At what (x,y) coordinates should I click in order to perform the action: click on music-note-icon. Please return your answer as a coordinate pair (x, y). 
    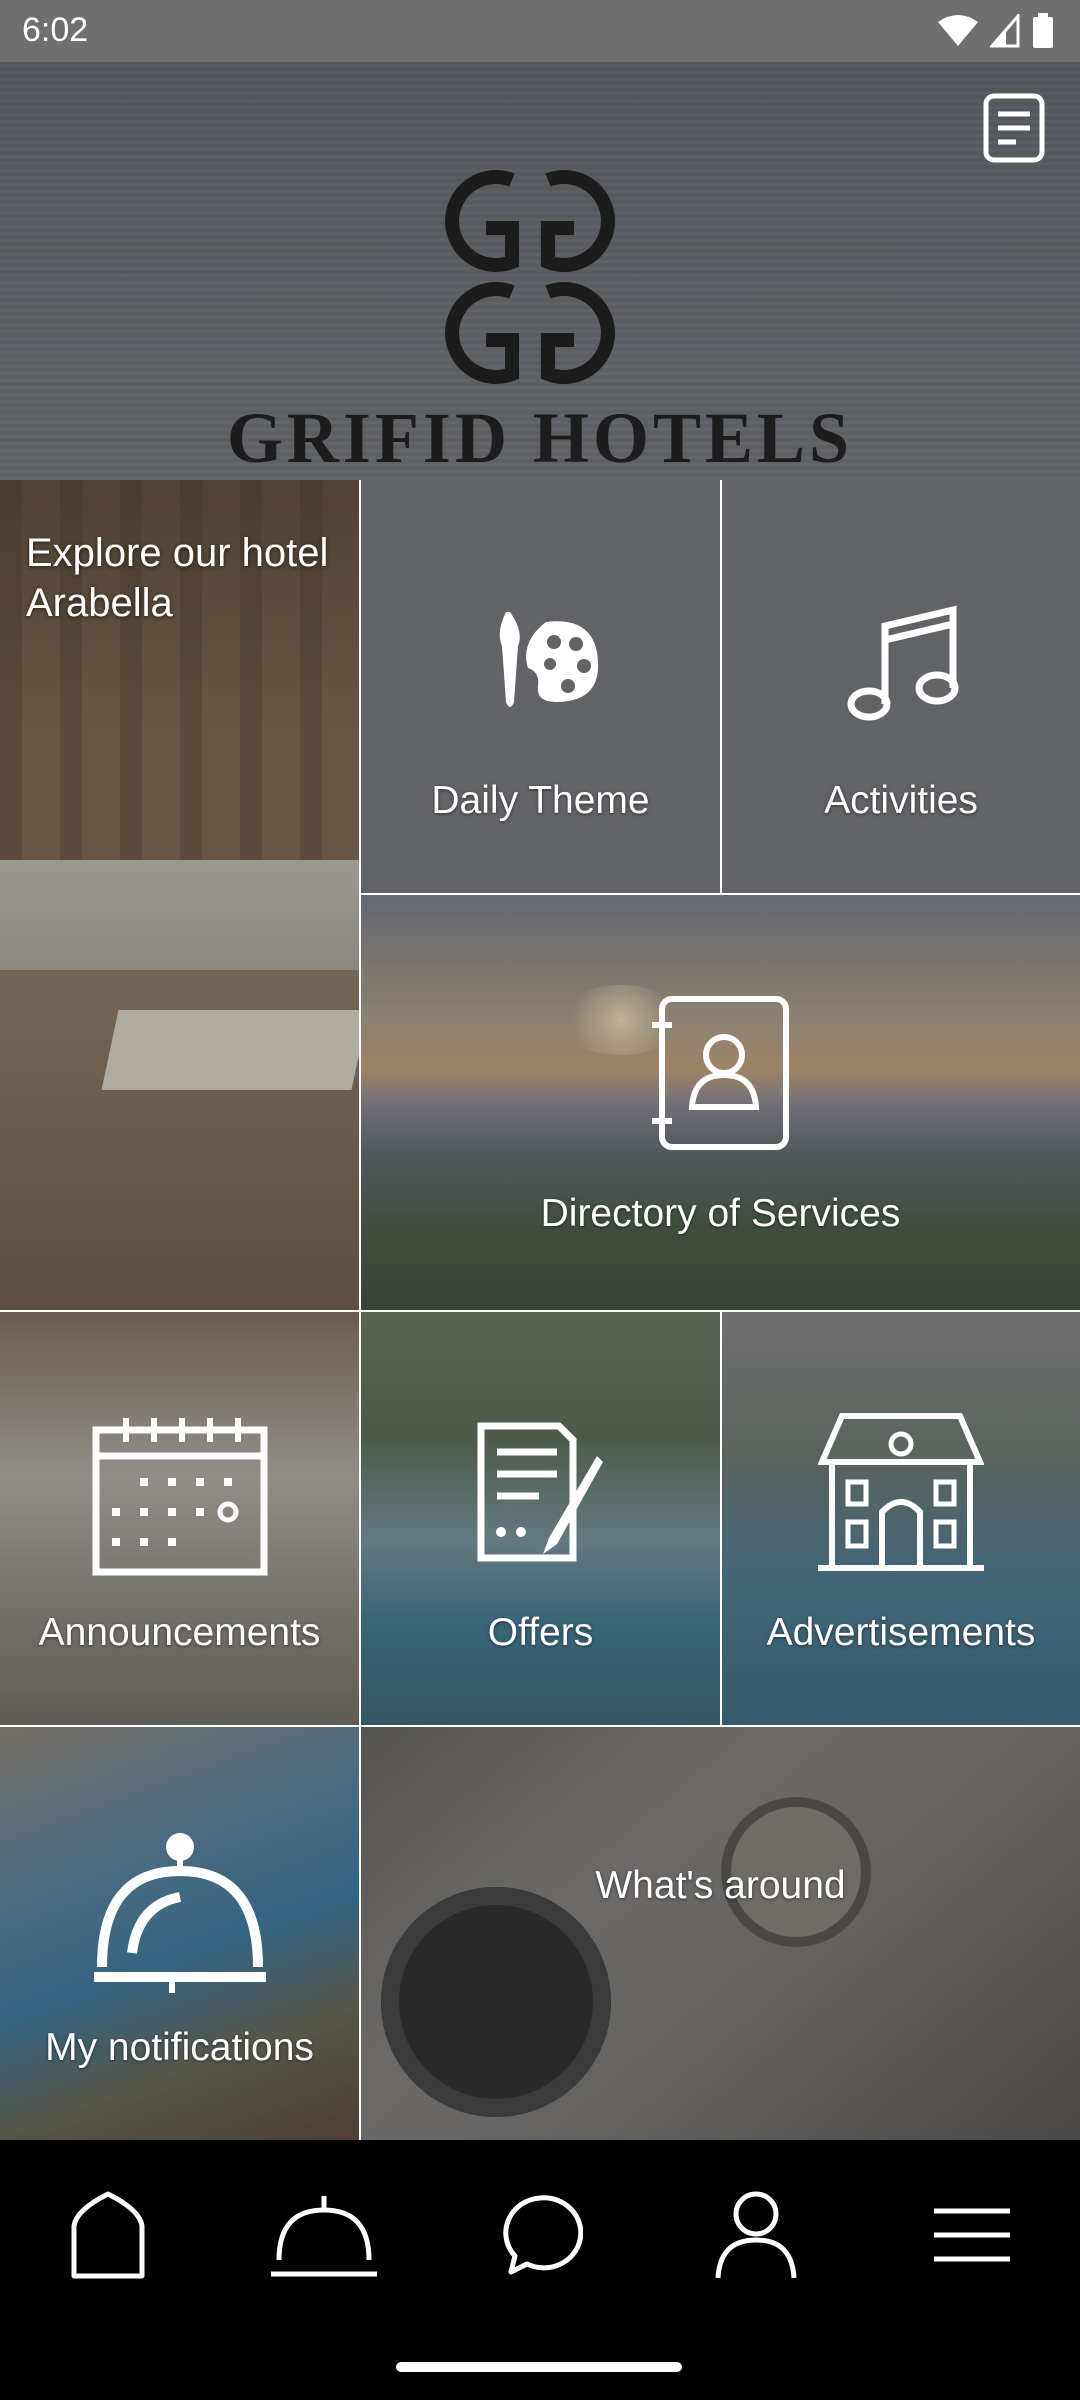
    Looking at the image, I should click on (903, 663).